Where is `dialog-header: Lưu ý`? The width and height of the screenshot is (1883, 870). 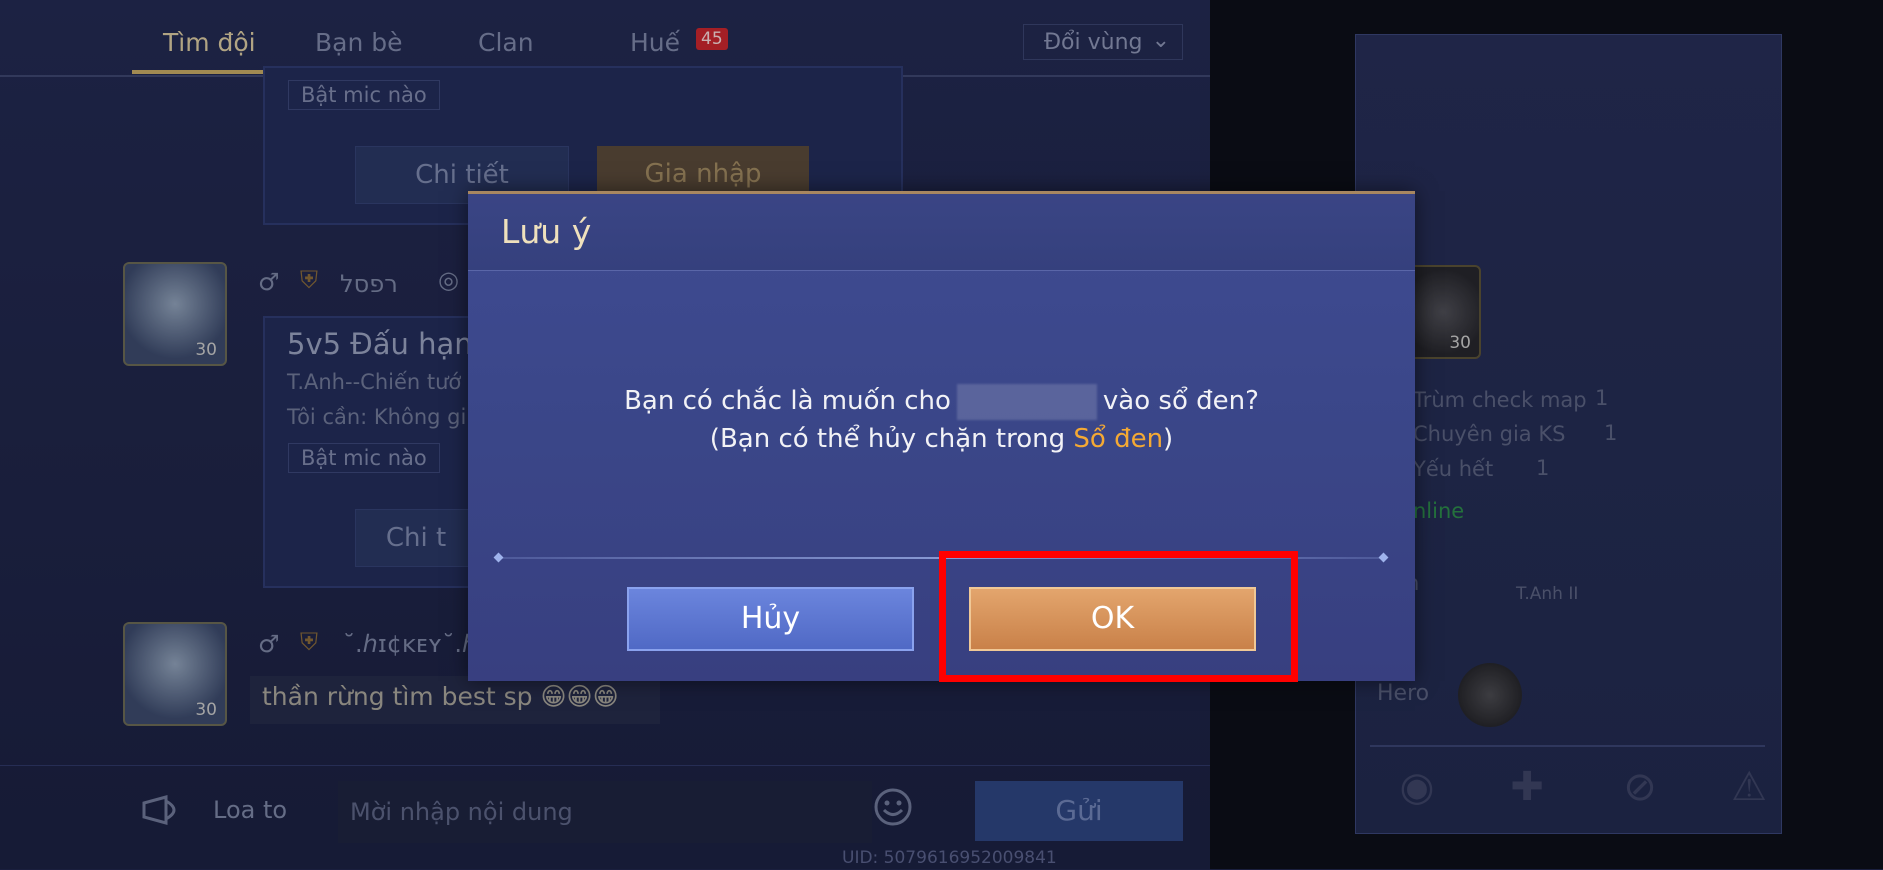
dialog-header: Lưu ý is located at coordinates (941, 232).